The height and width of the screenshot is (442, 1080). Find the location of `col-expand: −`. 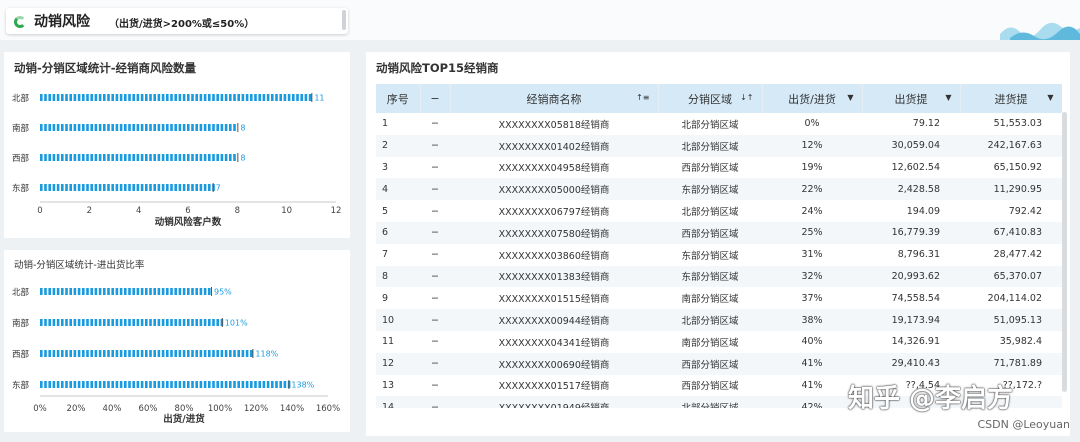

col-expand: − is located at coordinates (435, 98).